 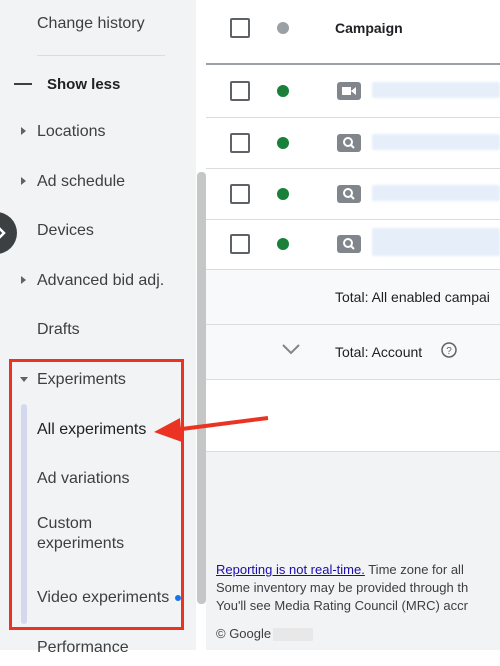 I want to click on footer-copyright: © Google, so click(x=265, y=634).